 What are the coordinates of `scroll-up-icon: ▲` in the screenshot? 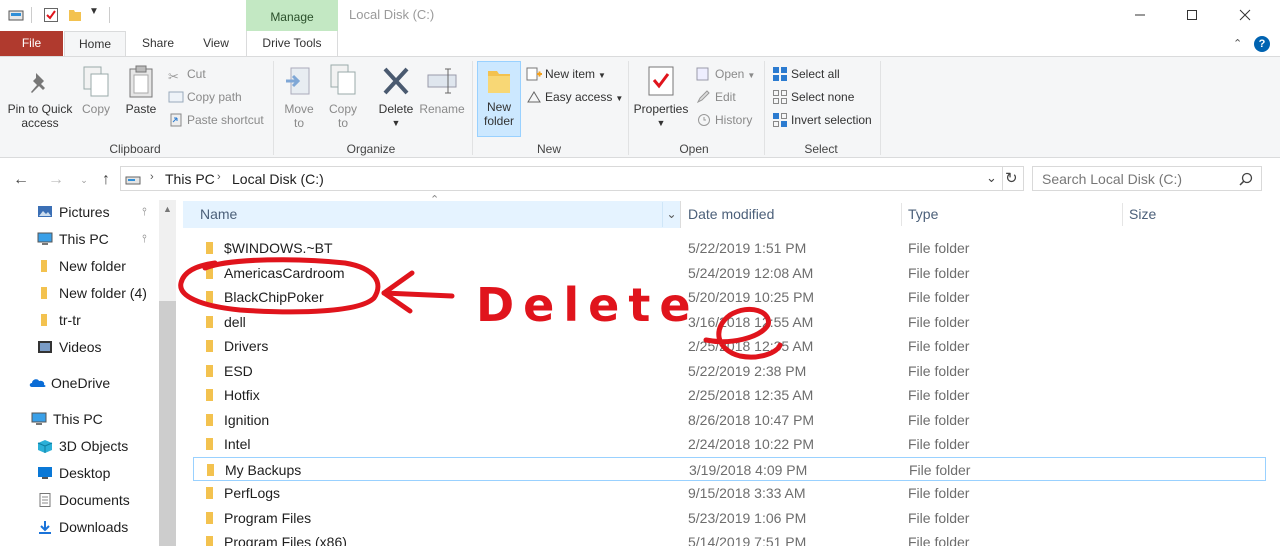 It's located at (167, 209).